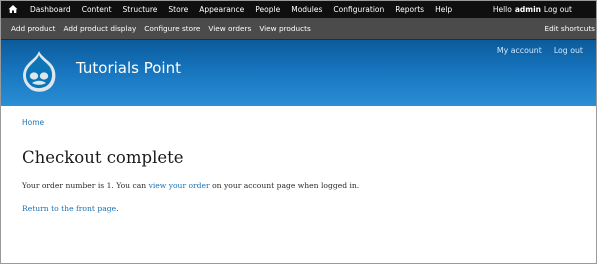 This screenshot has width=597, height=264. What do you see at coordinates (502, 9) in the screenshot?
I see `greeting-text: Hello` at bounding box center [502, 9].